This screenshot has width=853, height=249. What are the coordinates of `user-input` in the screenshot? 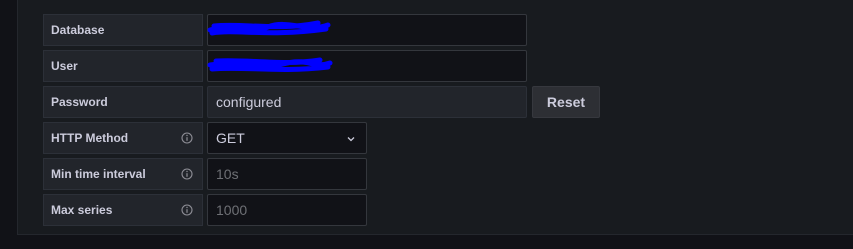 It's located at (367, 66).